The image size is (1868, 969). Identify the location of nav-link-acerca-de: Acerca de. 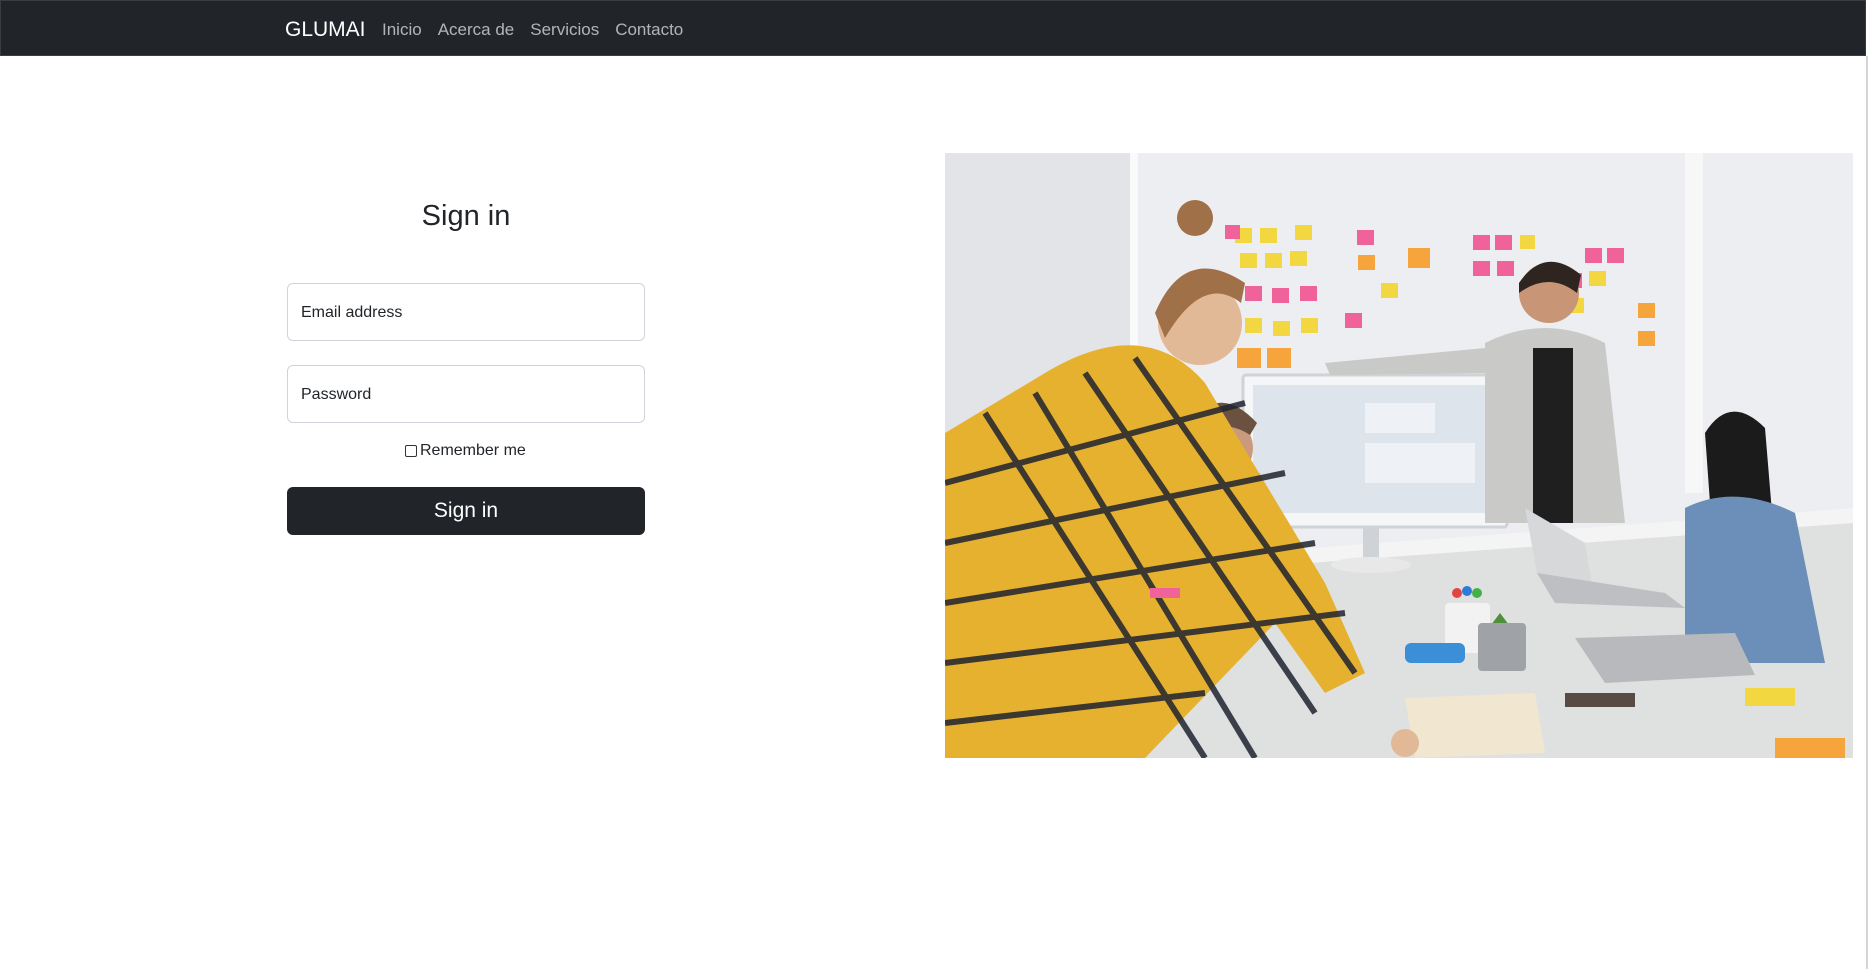
(476, 29).